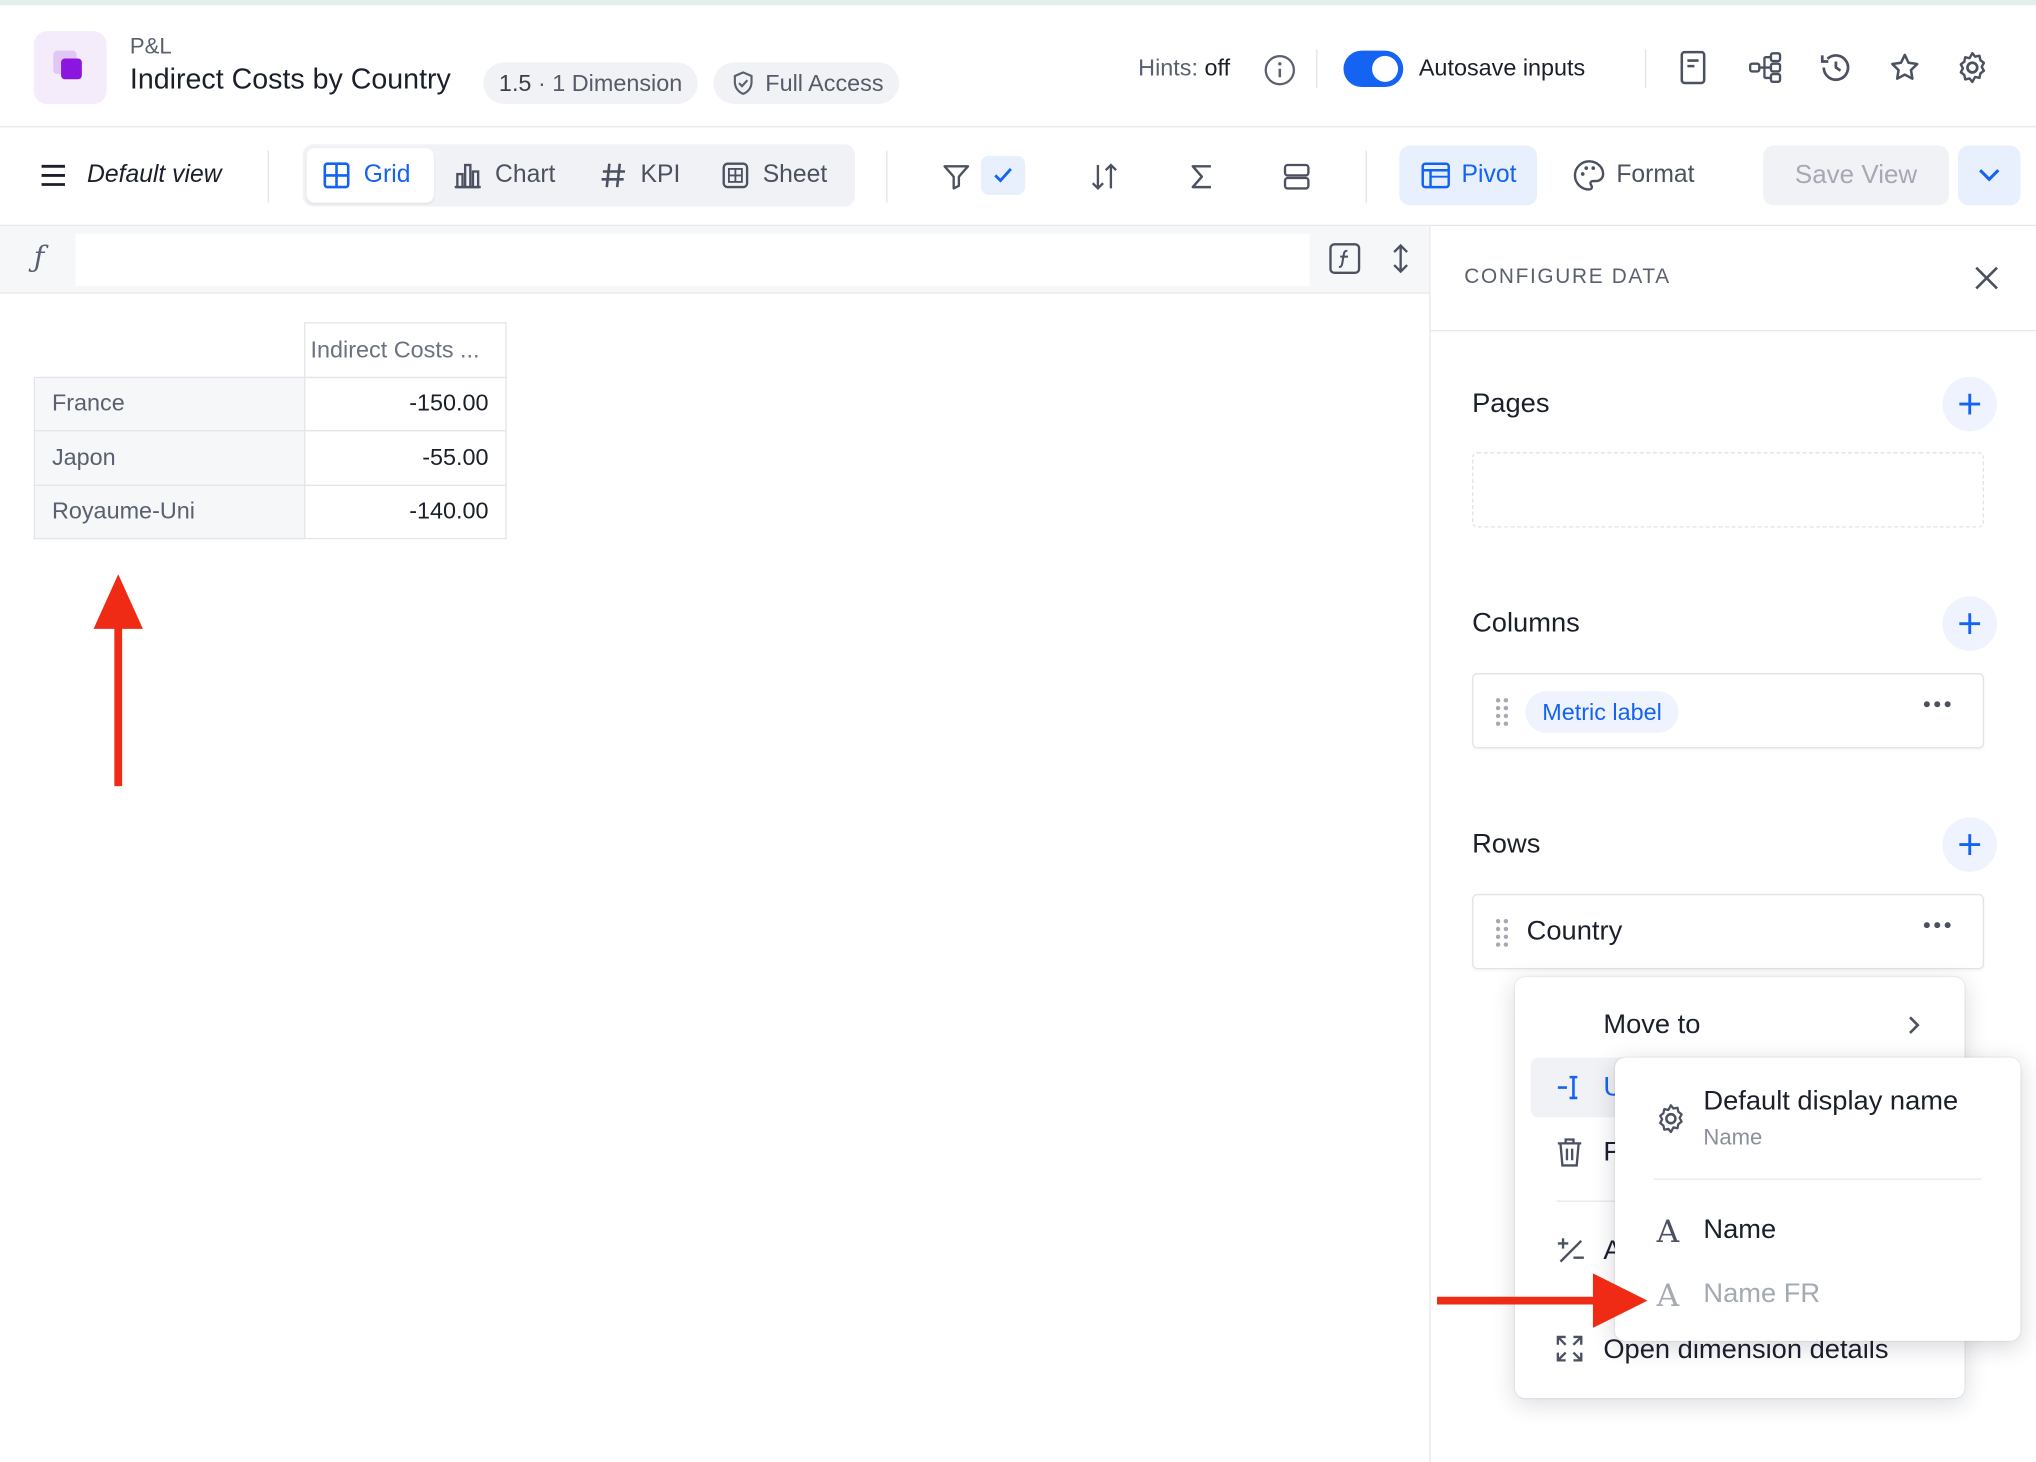 This screenshot has width=2036, height=1462. What do you see at coordinates (1692, 67) in the screenshot?
I see `notes-icon` at bounding box center [1692, 67].